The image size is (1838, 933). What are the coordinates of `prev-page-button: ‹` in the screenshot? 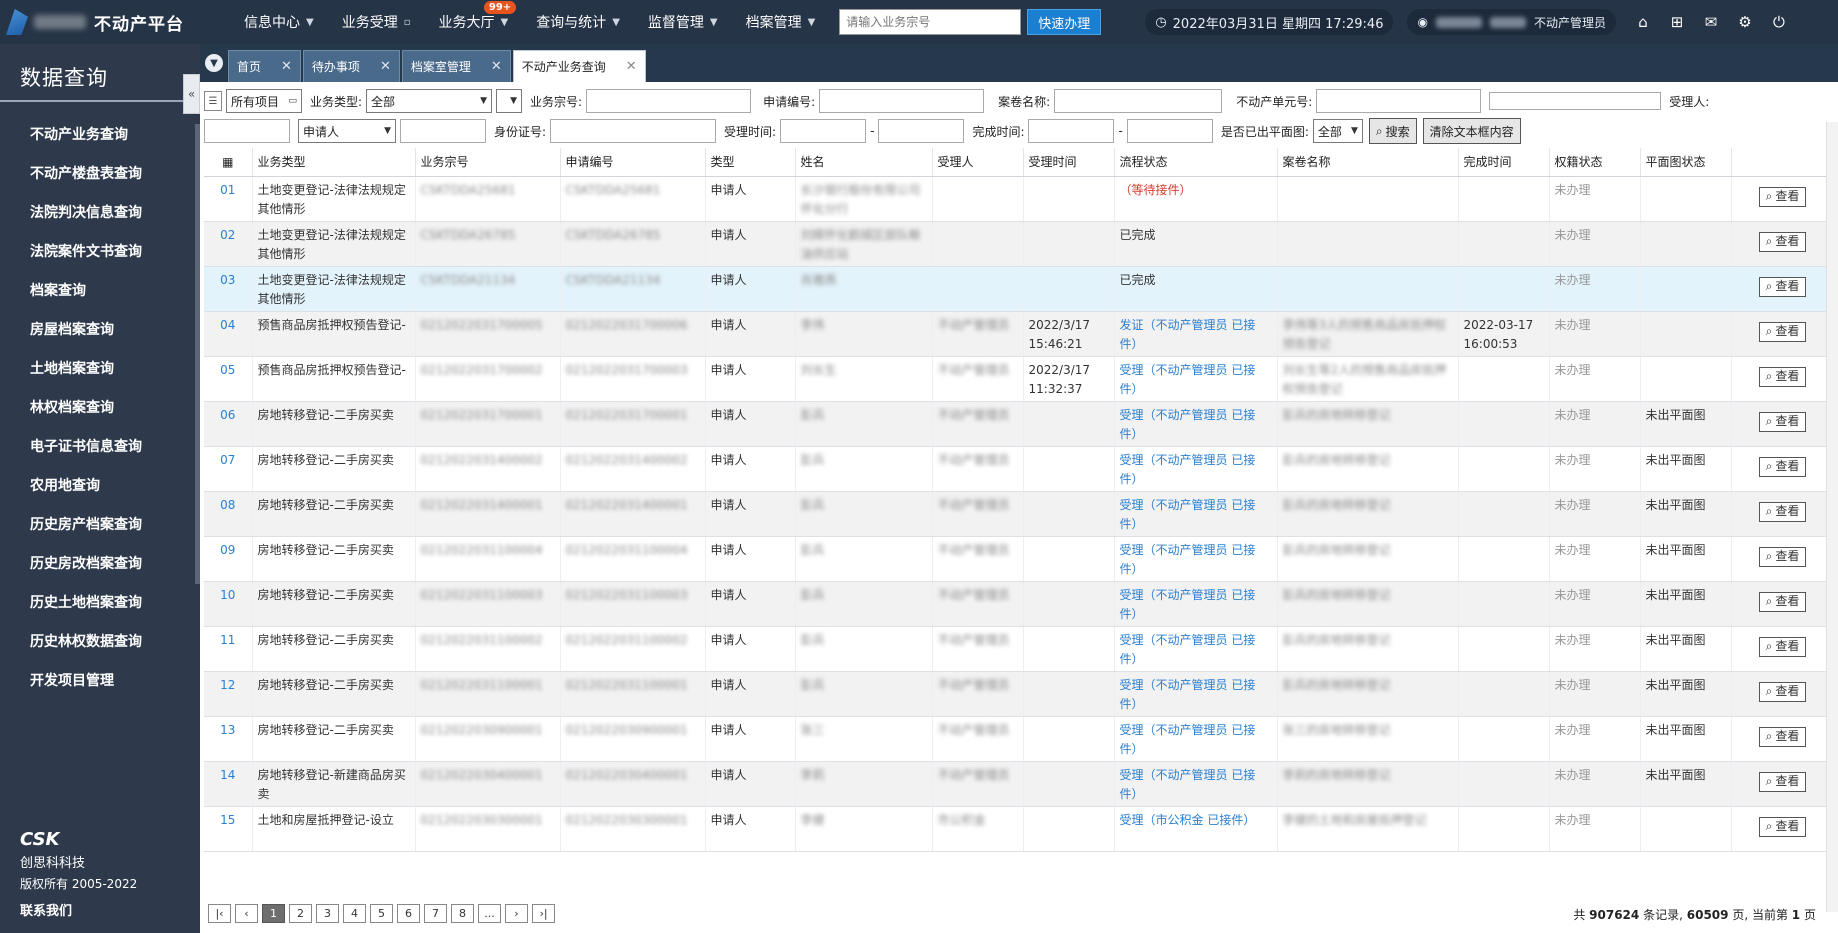 It's located at (246, 913).